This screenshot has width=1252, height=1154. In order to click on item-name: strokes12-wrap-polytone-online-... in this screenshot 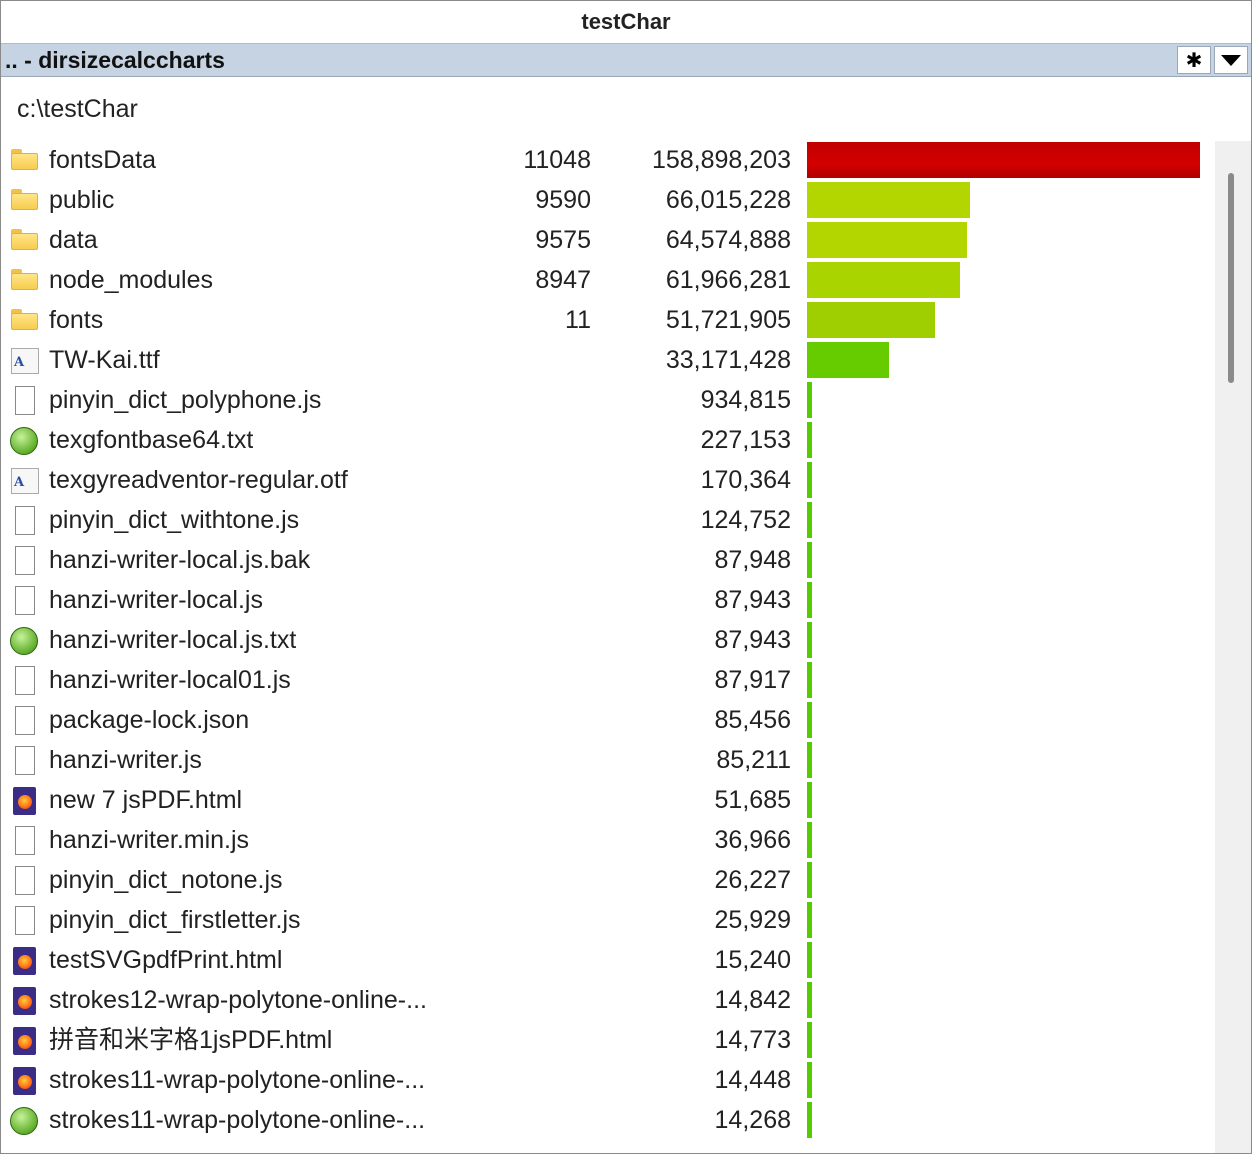, I will do `click(238, 1000)`.